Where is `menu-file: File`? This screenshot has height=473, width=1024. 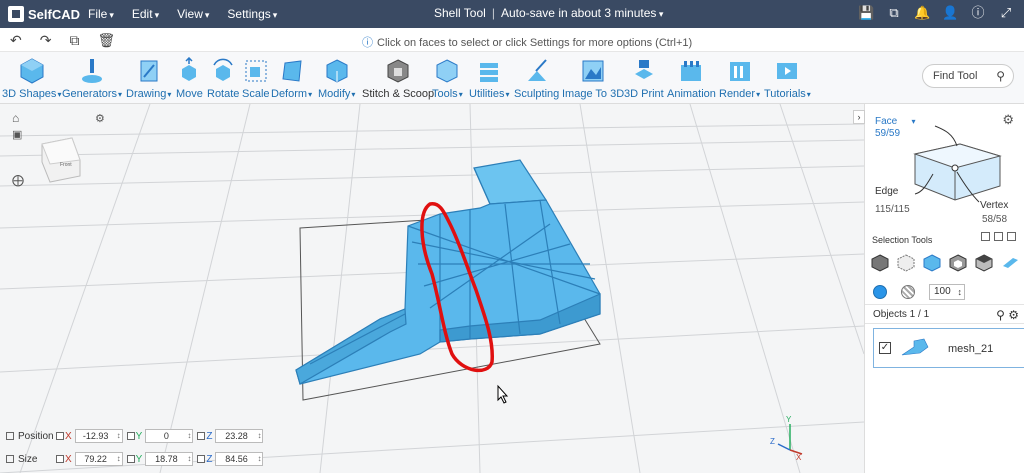
menu-file: File is located at coordinates (101, 14).